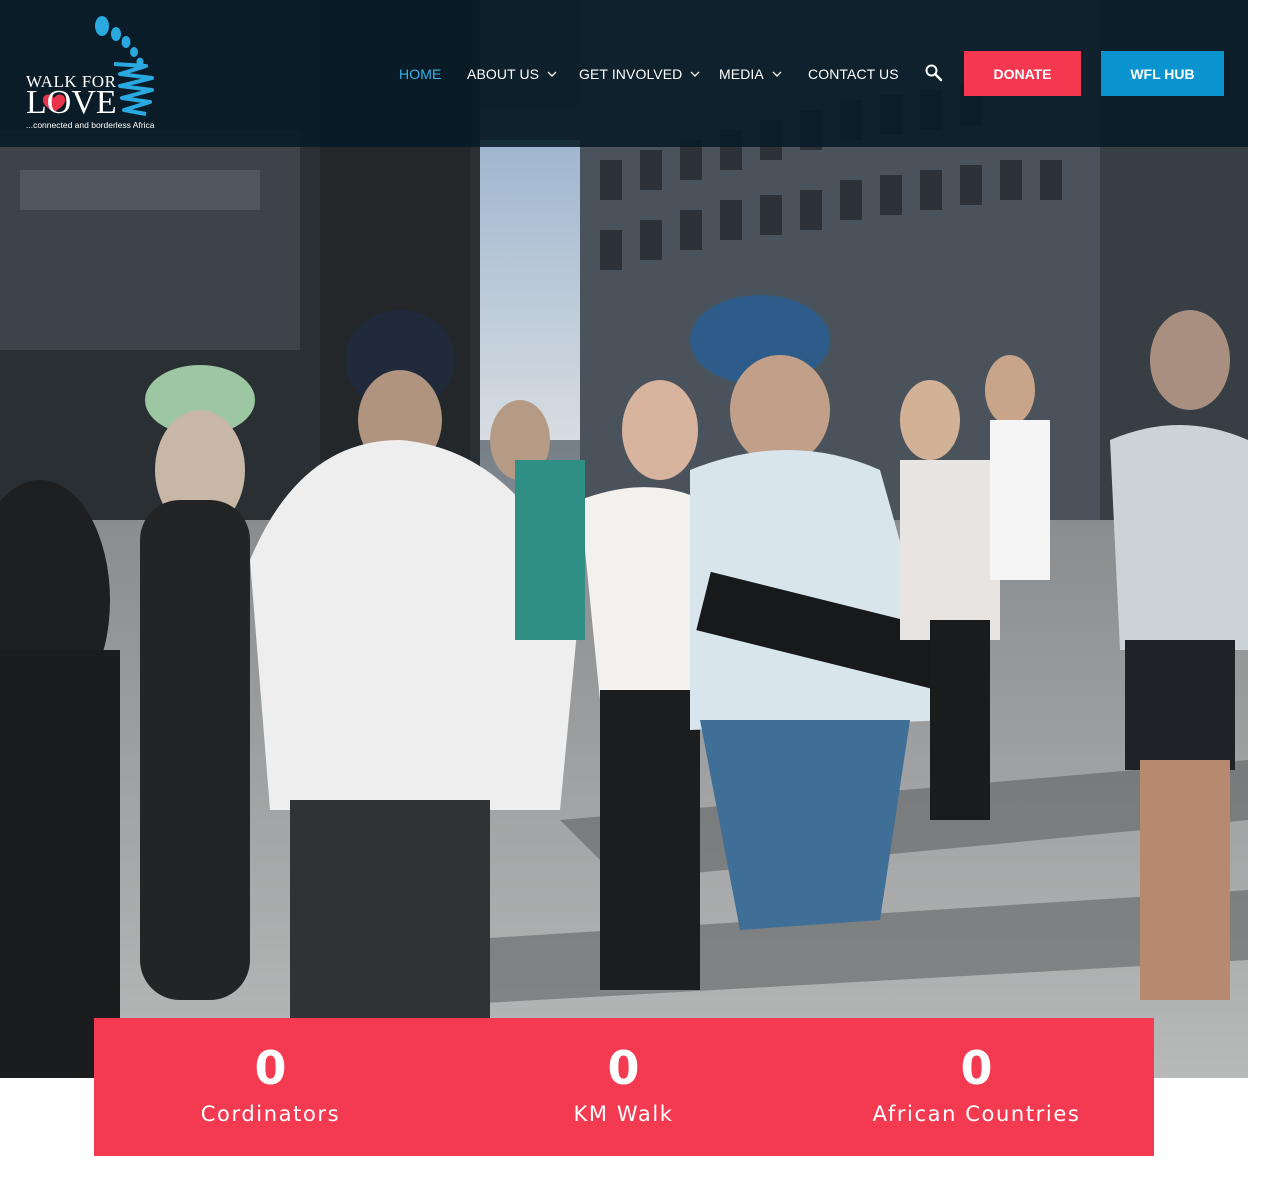 The image size is (1280, 1200). What do you see at coordinates (71, 102) in the screenshot?
I see `logo-text-line2: LOVE` at bounding box center [71, 102].